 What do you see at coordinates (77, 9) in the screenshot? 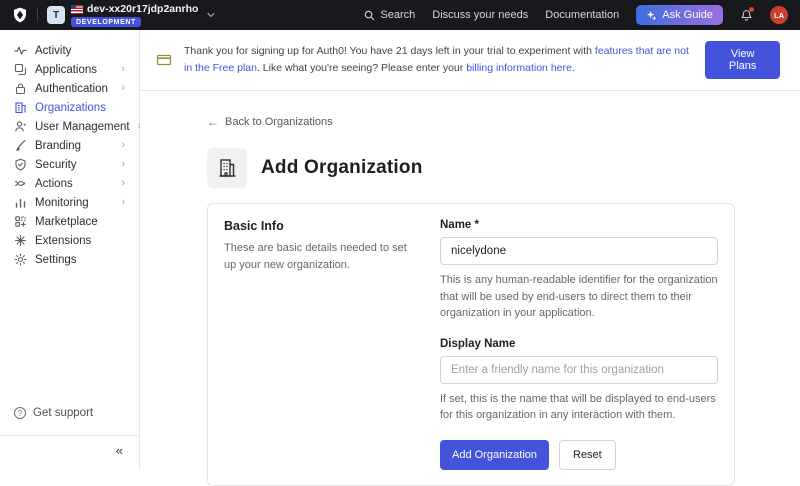
I see `us-flag-icon` at bounding box center [77, 9].